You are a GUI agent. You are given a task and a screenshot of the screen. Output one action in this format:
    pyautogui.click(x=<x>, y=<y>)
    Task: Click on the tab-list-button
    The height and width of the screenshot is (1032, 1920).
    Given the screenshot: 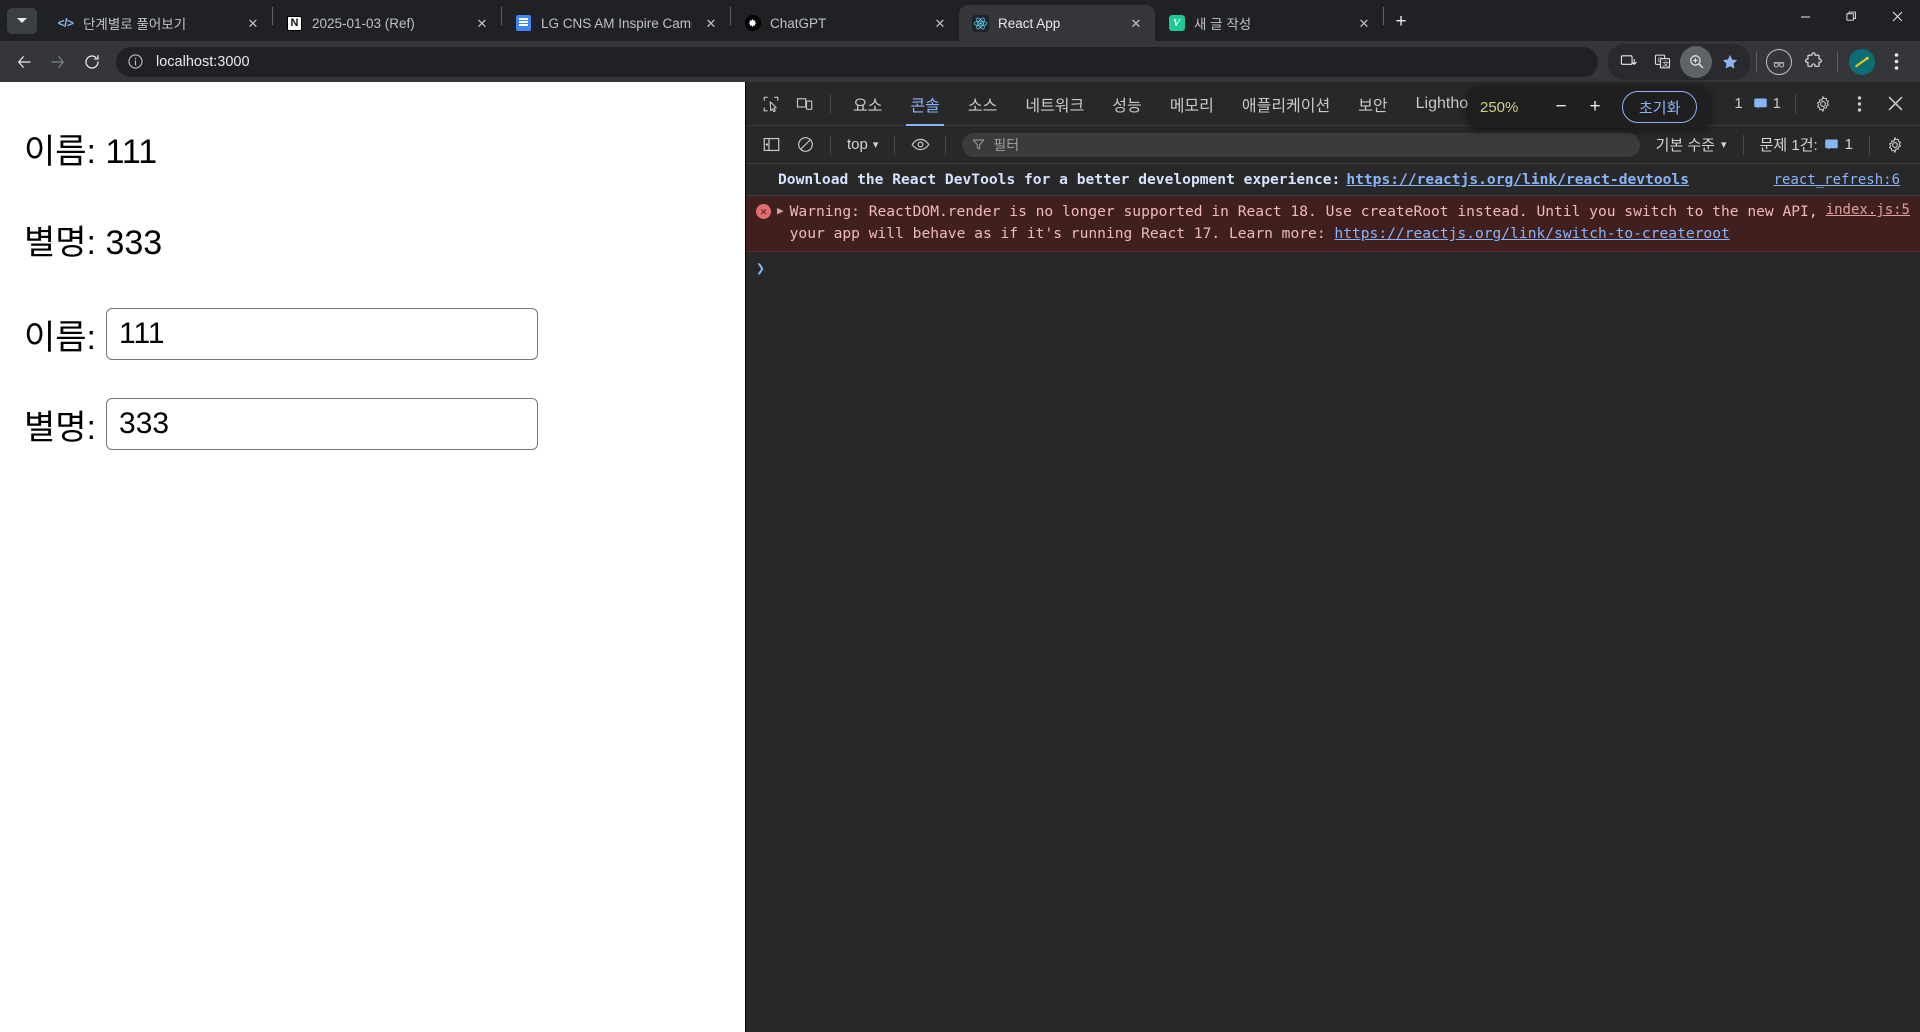 What is the action you would take?
    pyautogui.click(x=22, y=20)
    